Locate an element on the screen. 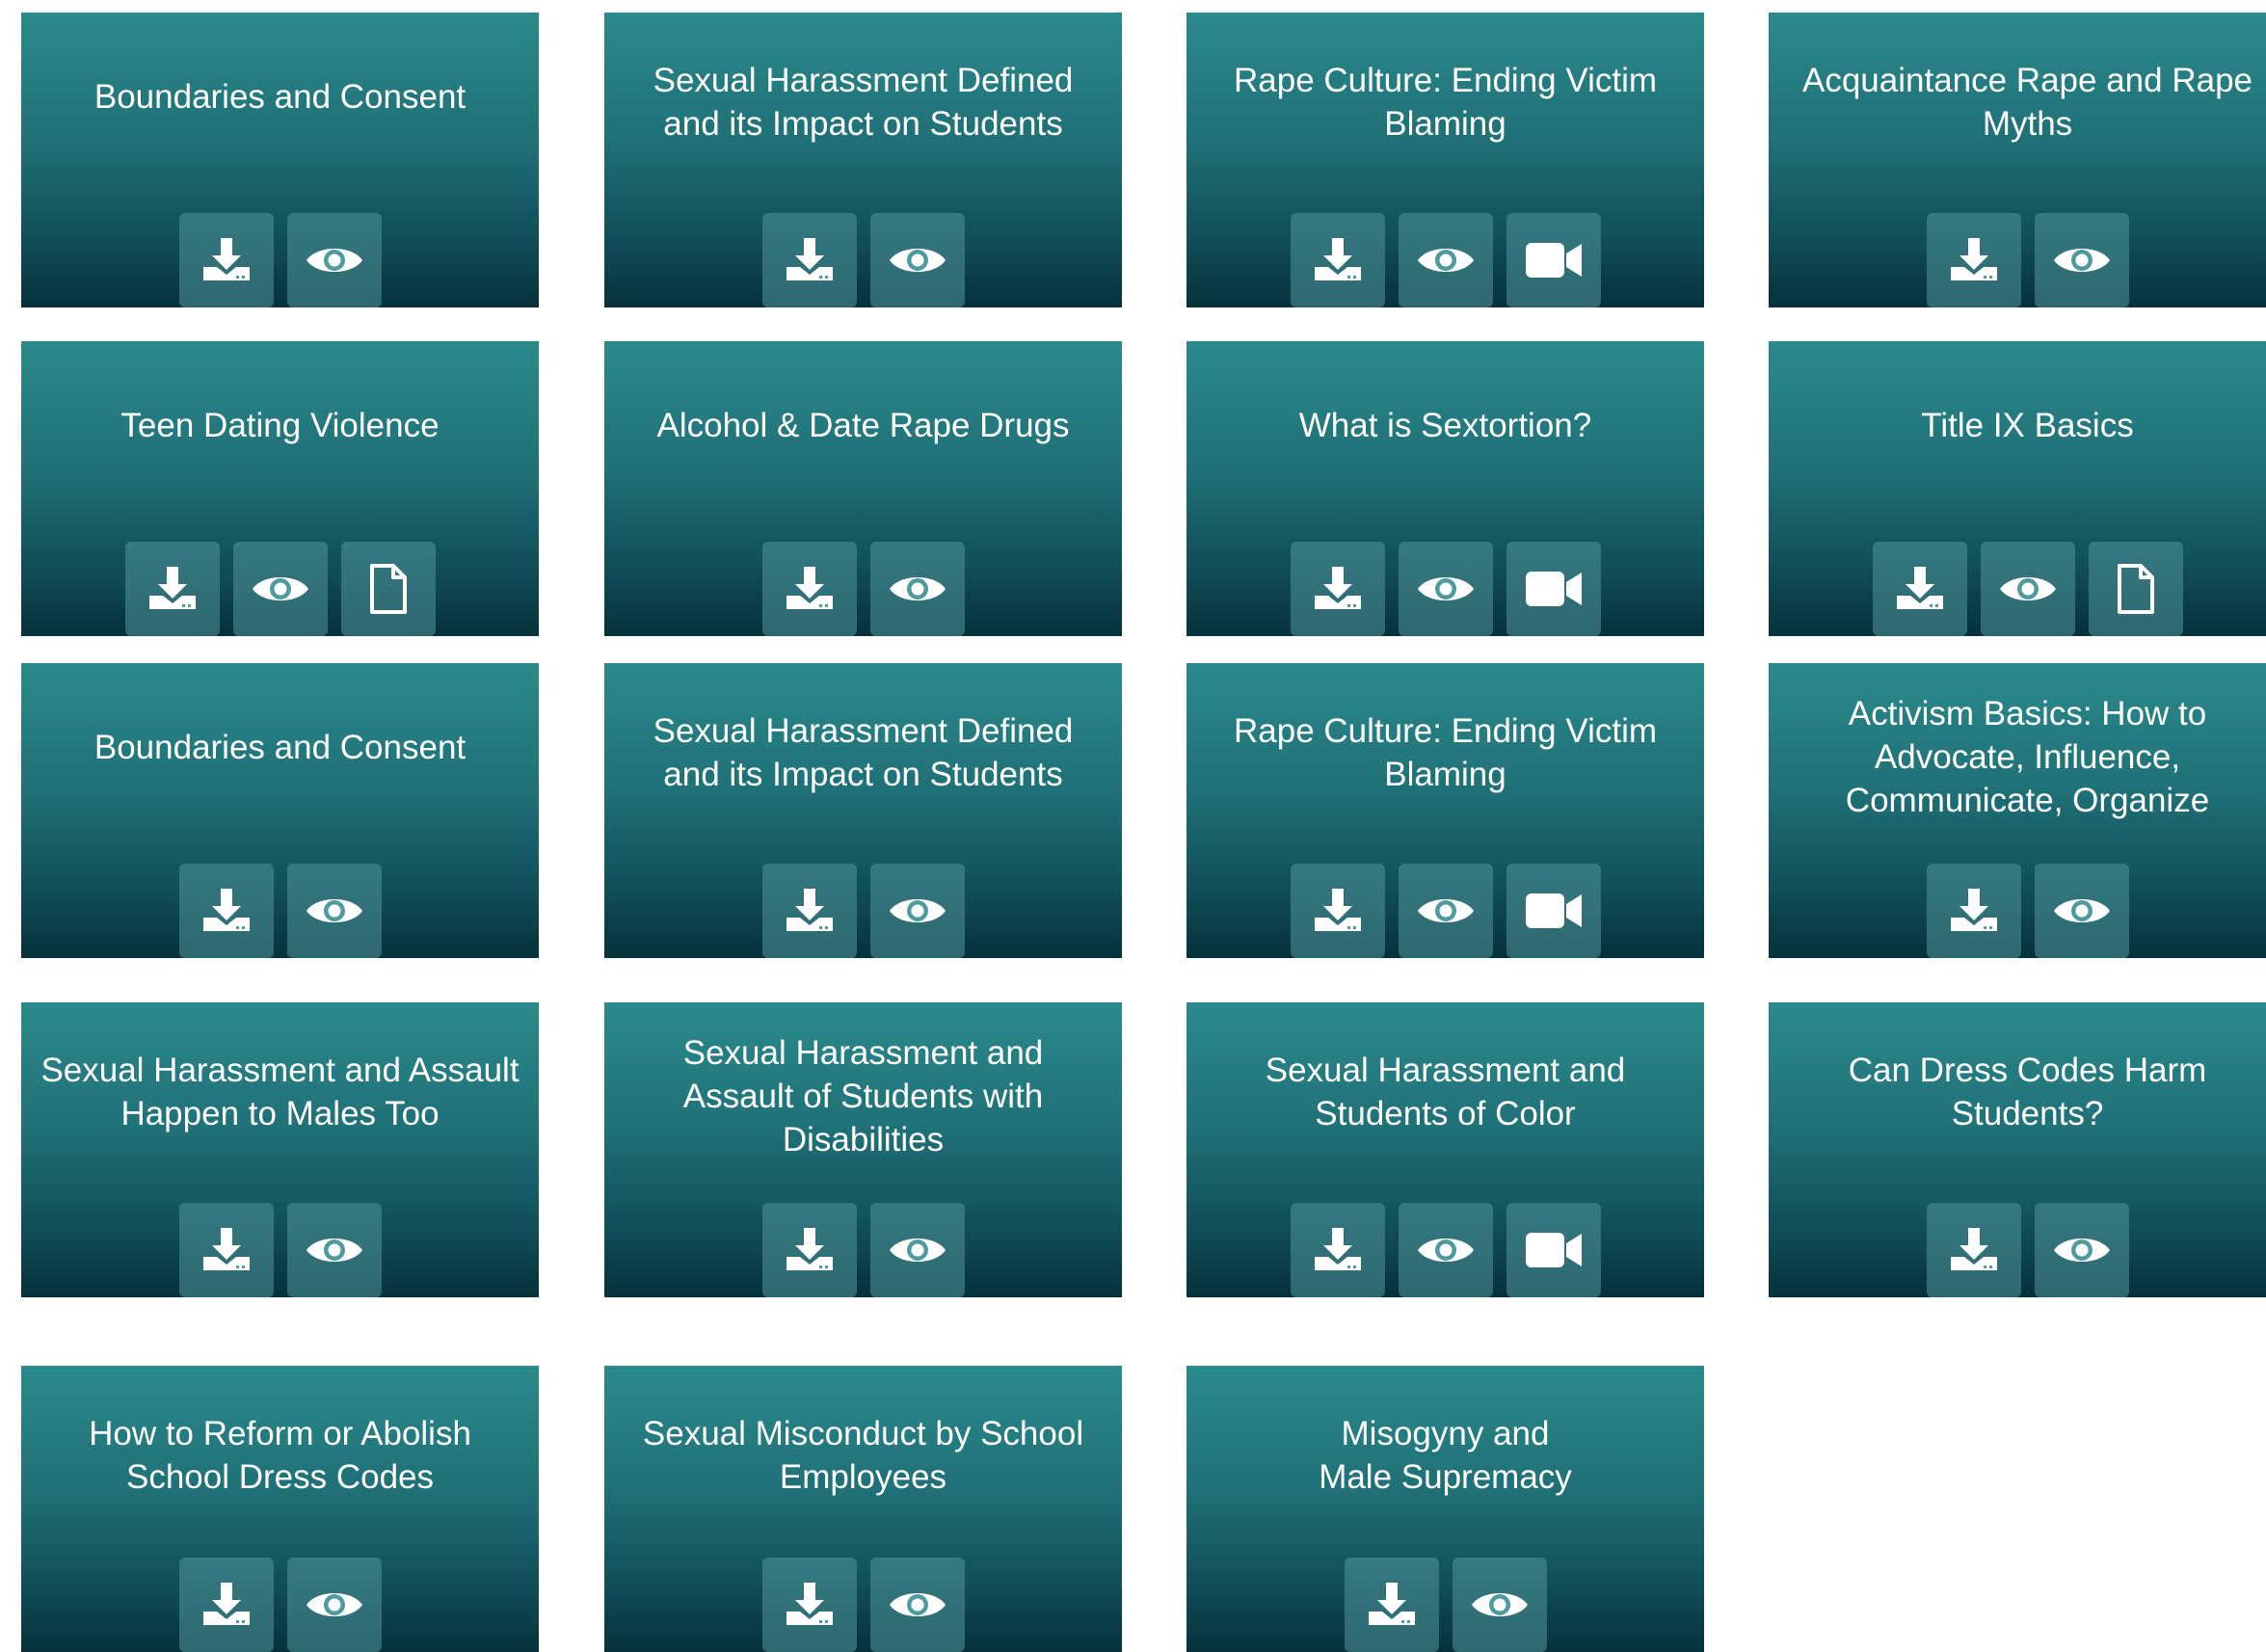 The height and width of the screenshot is (1652, 2266). card-title: Sexual Harassment and Students of Color is located at coordinates (1445, 1092).